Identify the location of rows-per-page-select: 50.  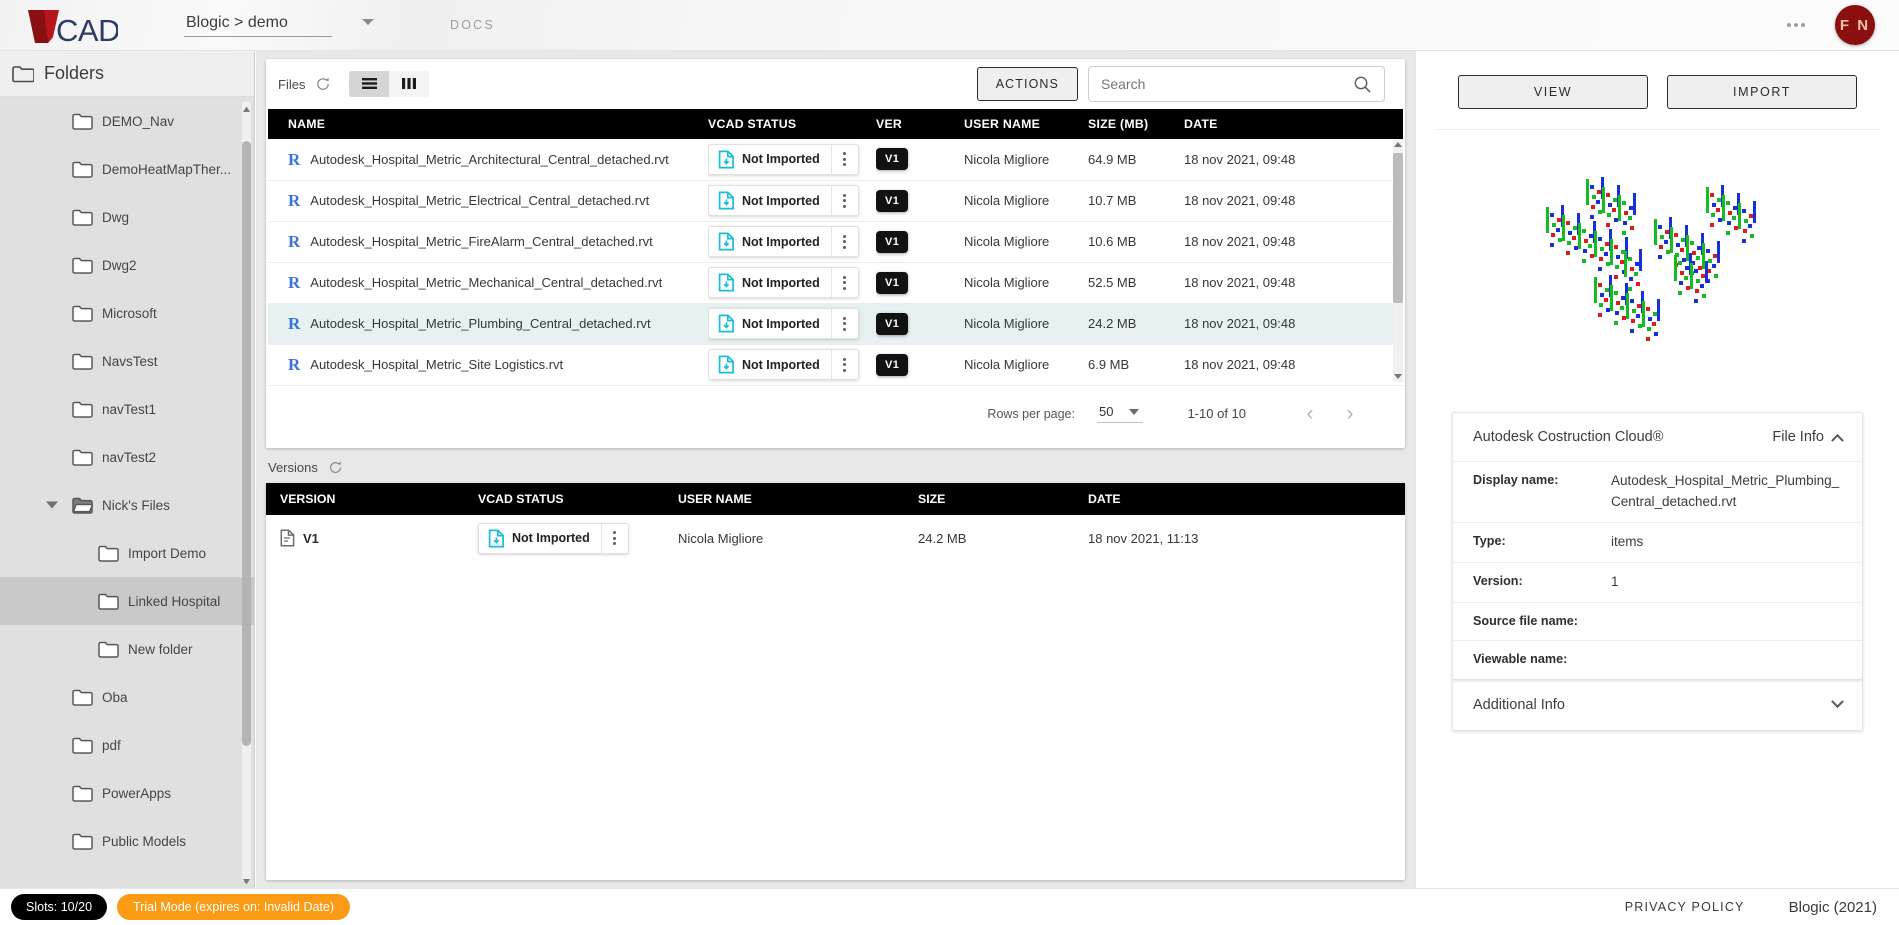
(1120, 413).